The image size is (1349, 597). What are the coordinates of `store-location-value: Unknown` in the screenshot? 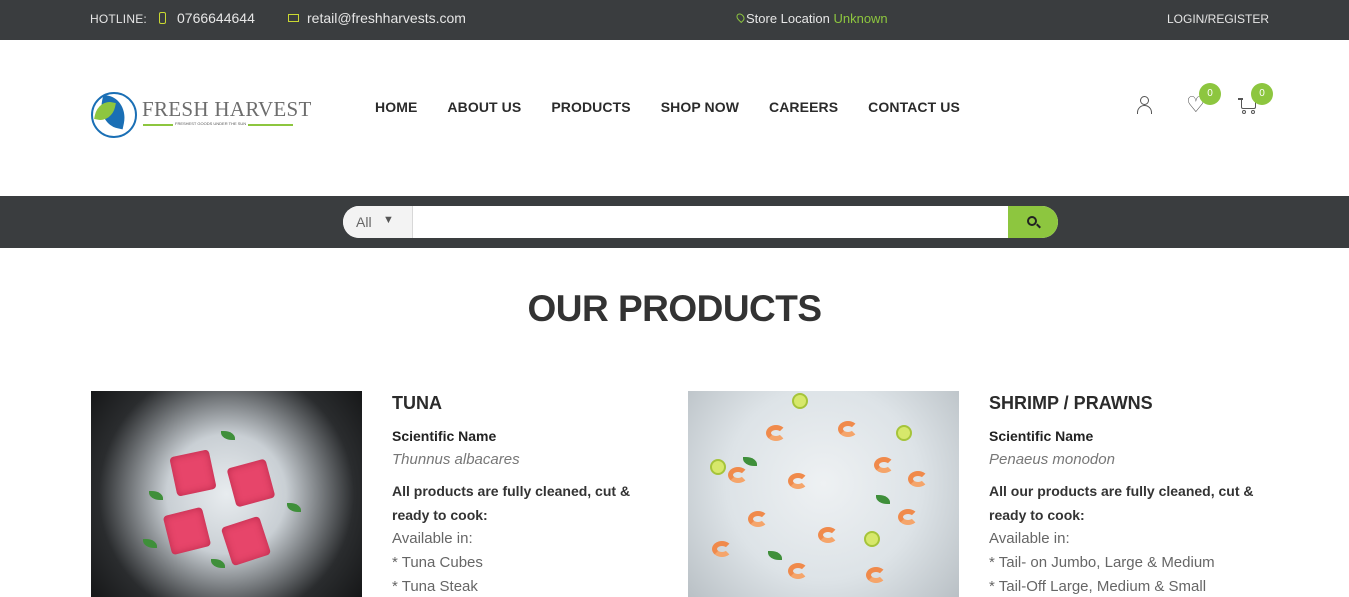 It's located at (860, 18).